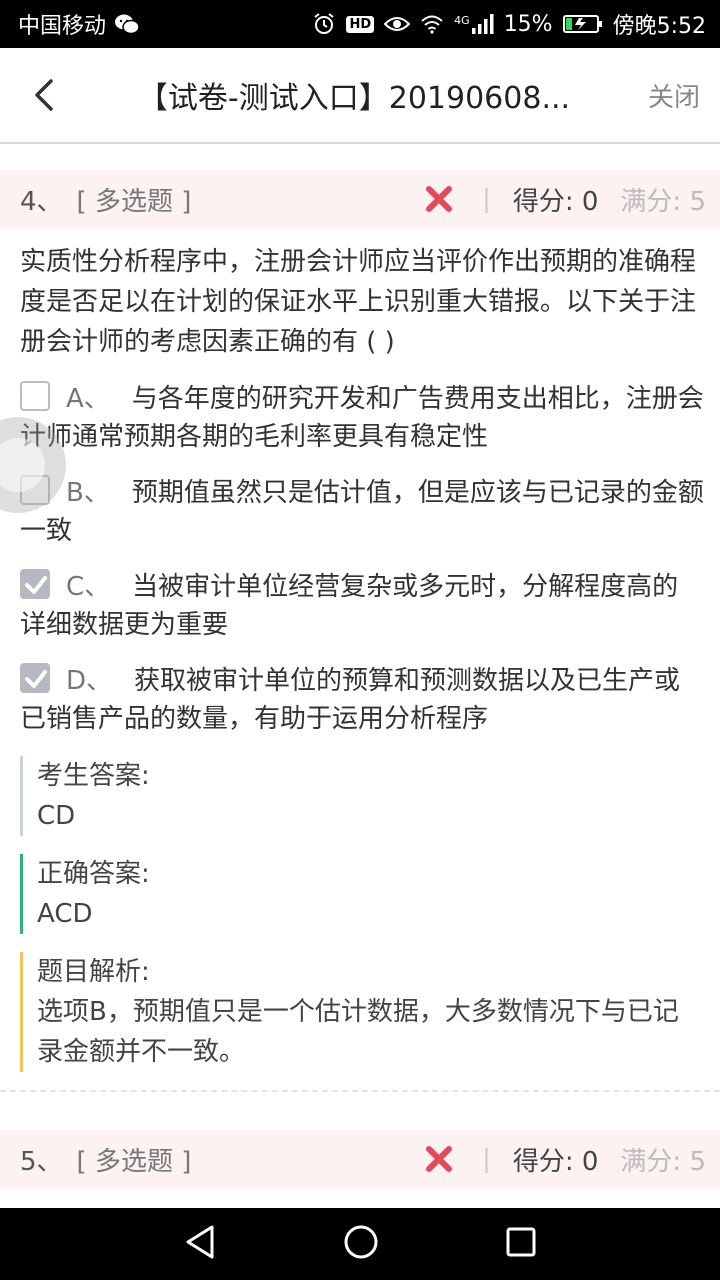 The height and width of the screenshot is (1280, 720). What do you see at coordinates (88, 399) in the screenshot?
I see `option-key: A、` at bounding box center [88, 399].